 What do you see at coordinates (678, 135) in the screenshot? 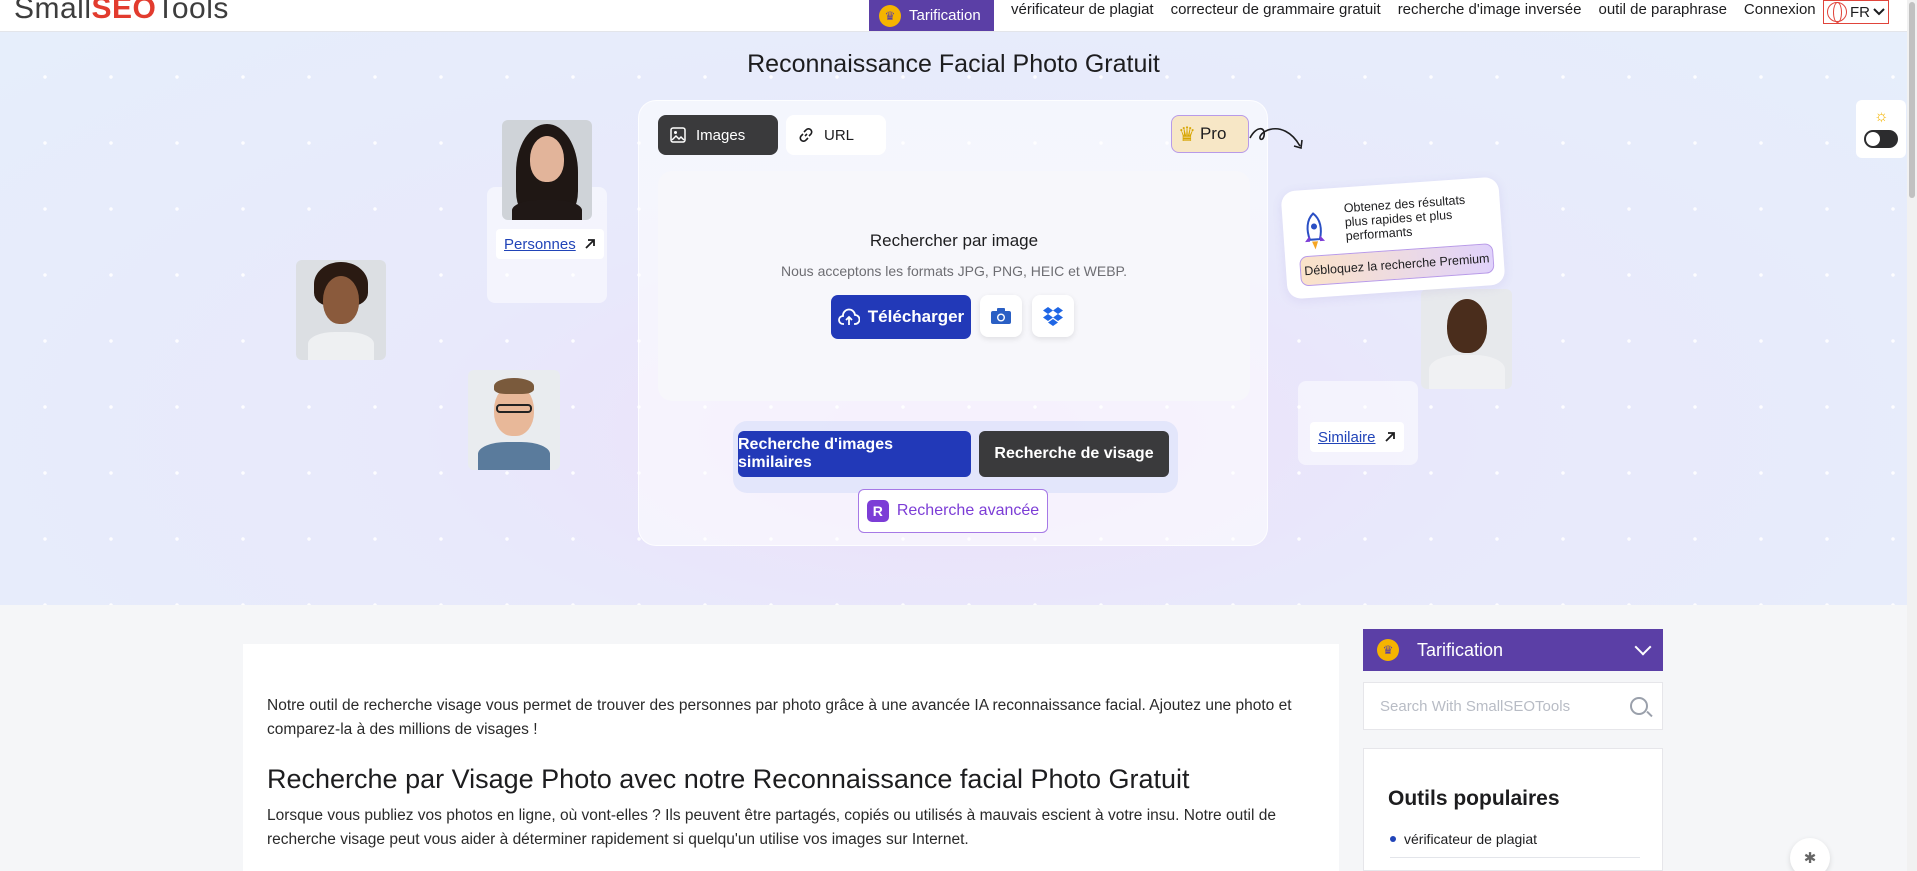
I see `image-icon` at bounding box center [678, 135].